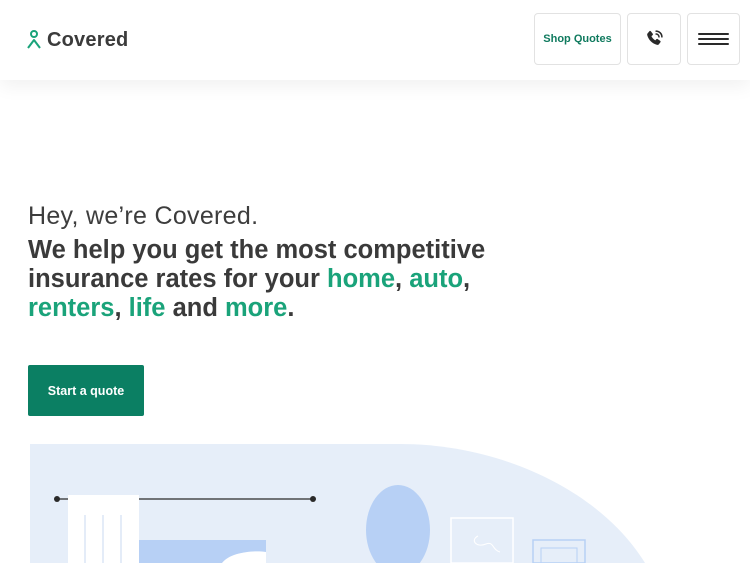 This screenshot has height=563, width=750. What do you see at coordinates (143, 216) in the screenshot?
I see `hero-intro: Hey, we’re Covered.` at bounding box center [143, 216].